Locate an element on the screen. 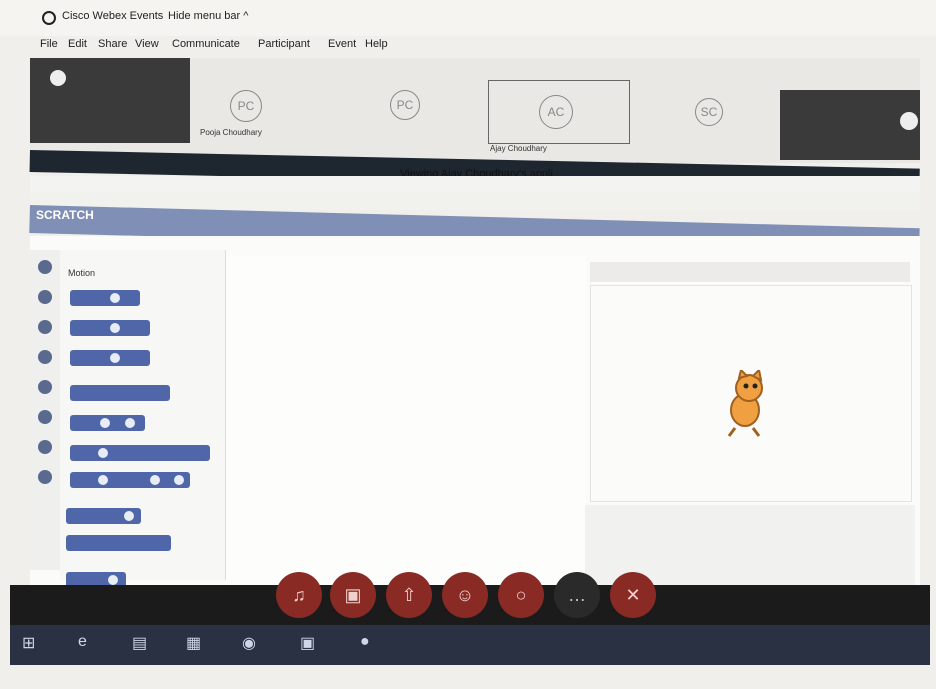  self-avatar-icon is located at coordinates (58, 78).